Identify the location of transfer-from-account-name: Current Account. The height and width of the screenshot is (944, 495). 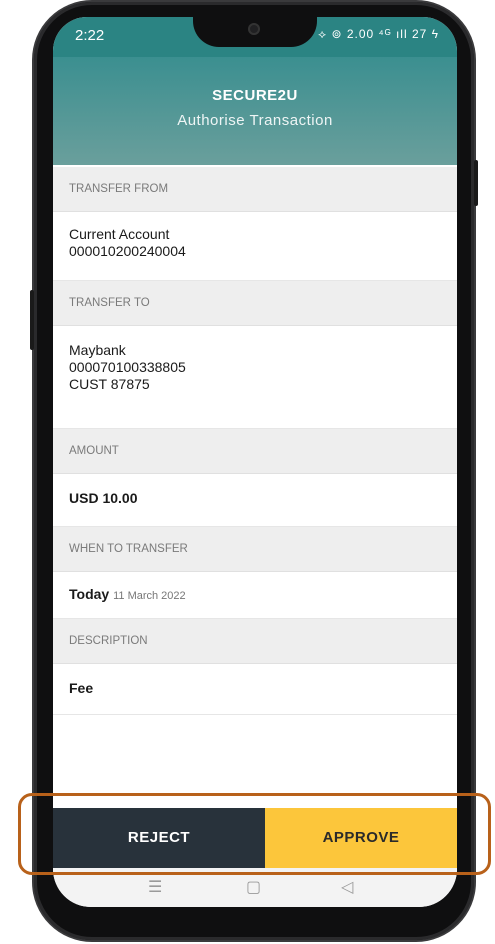
(119, 234).